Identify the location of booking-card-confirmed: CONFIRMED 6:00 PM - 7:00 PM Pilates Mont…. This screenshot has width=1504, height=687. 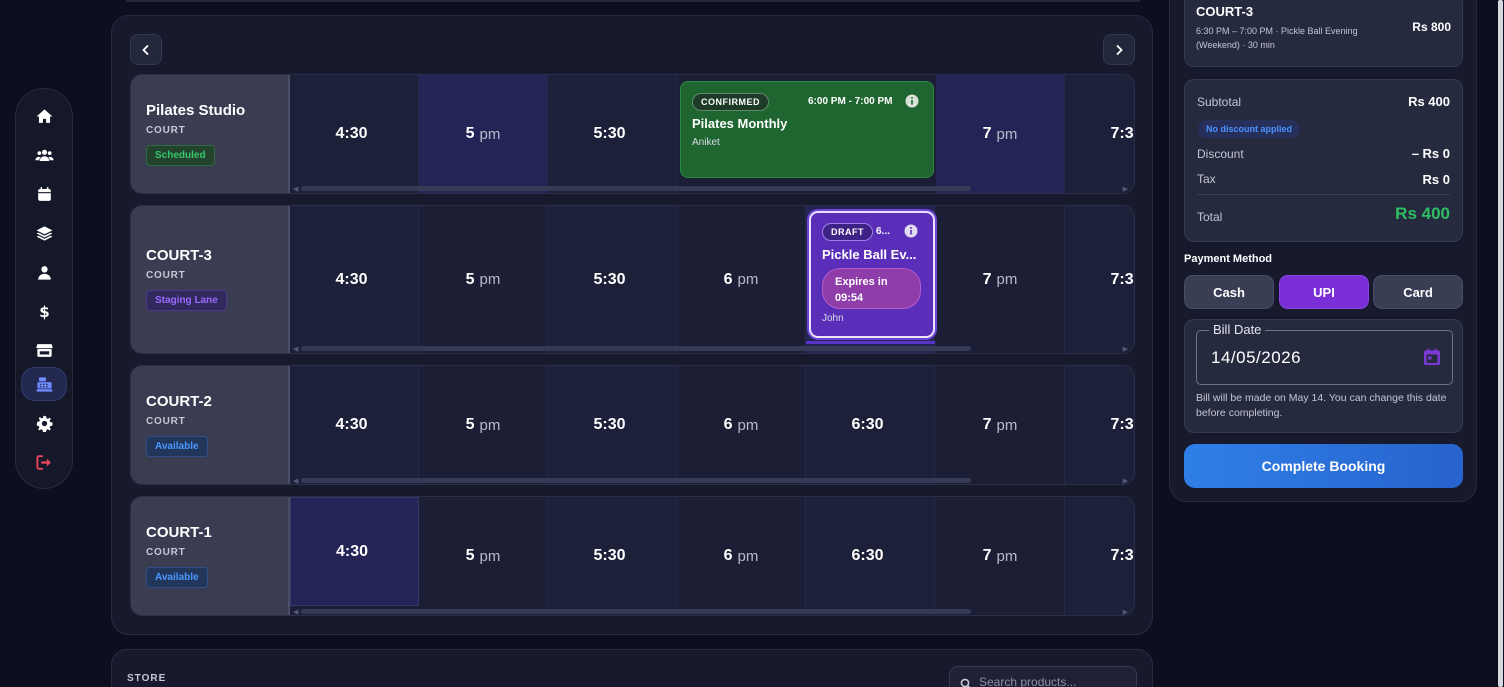
(807, 129).